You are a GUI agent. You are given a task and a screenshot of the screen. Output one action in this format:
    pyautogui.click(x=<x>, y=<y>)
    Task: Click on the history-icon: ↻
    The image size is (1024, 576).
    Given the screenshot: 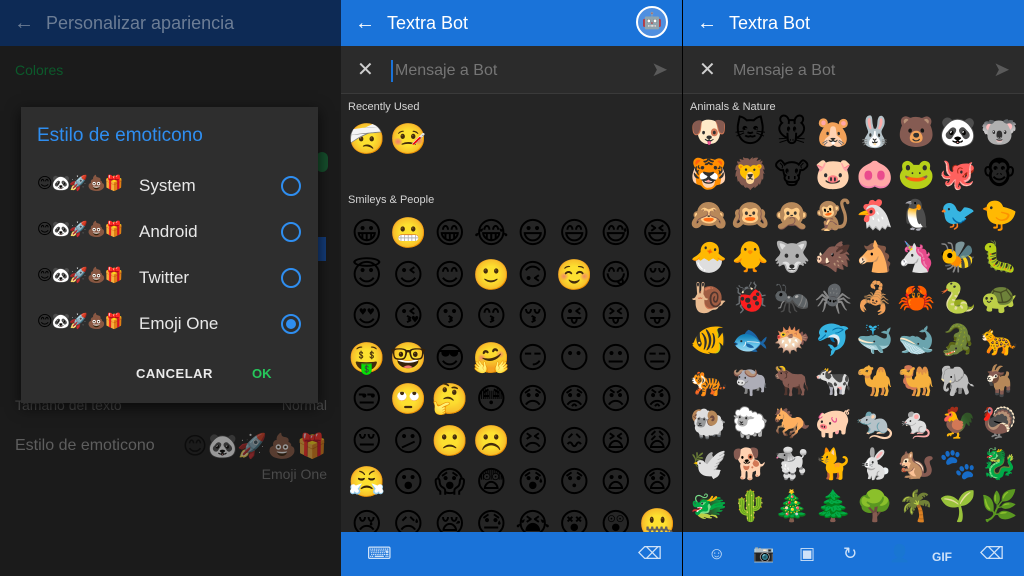 What is the action you would take?
    pyautogui.click(x=850, y=554)
    